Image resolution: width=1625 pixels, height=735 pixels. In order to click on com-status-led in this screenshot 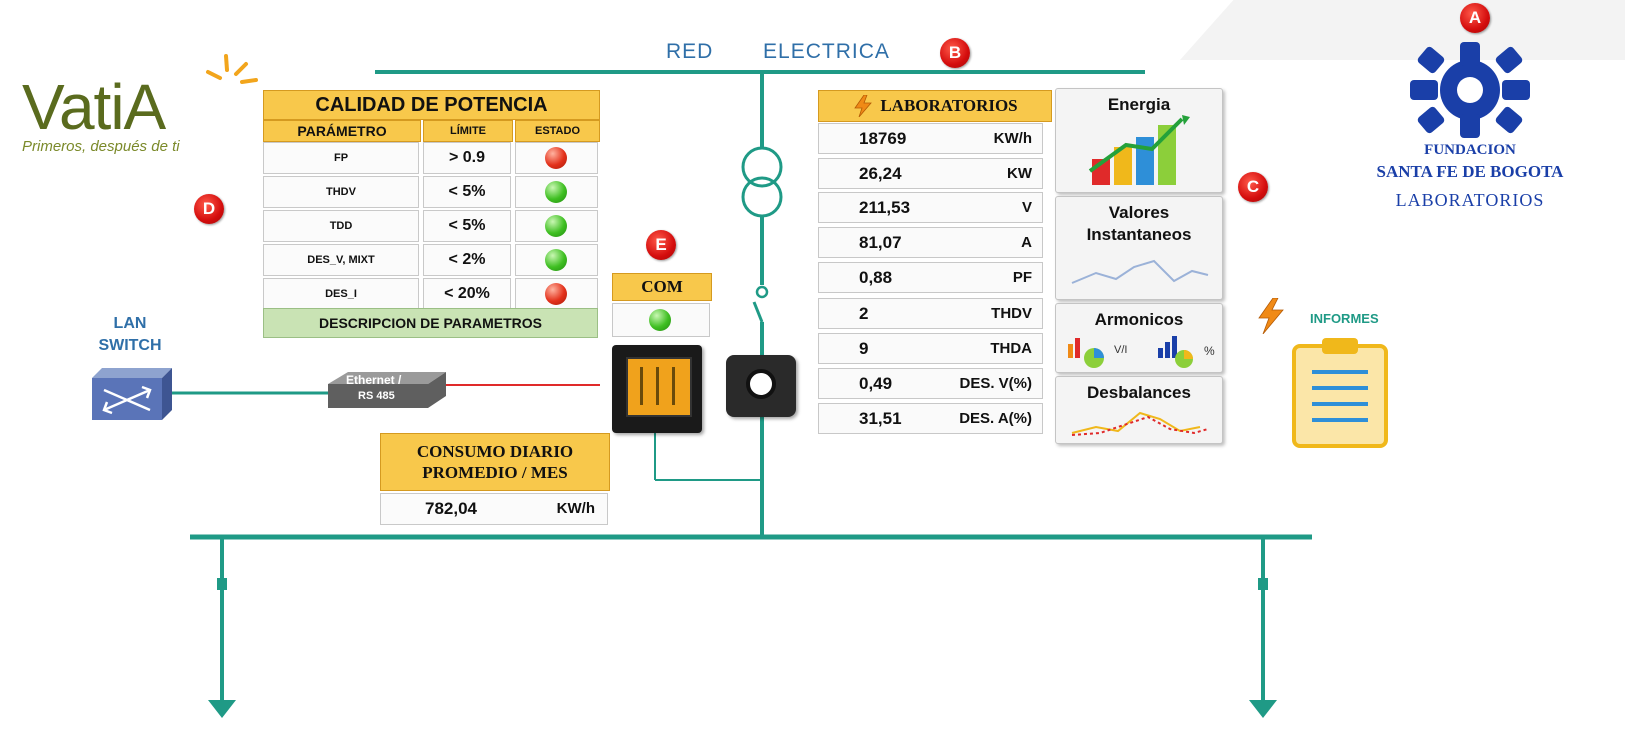, I will do `click(660, 320)`.